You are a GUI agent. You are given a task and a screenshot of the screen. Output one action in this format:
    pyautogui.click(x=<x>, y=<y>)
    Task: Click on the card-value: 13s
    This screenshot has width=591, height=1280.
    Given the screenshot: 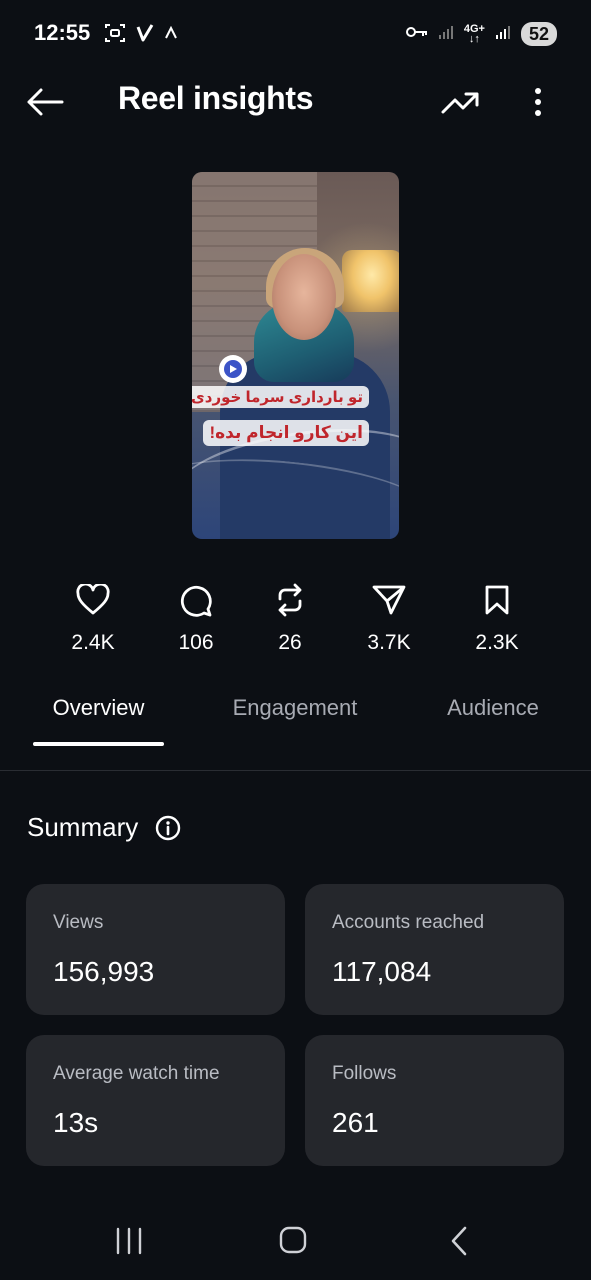 What is the action you would take?
    pyautogui.click(x=76, y=1122)
    